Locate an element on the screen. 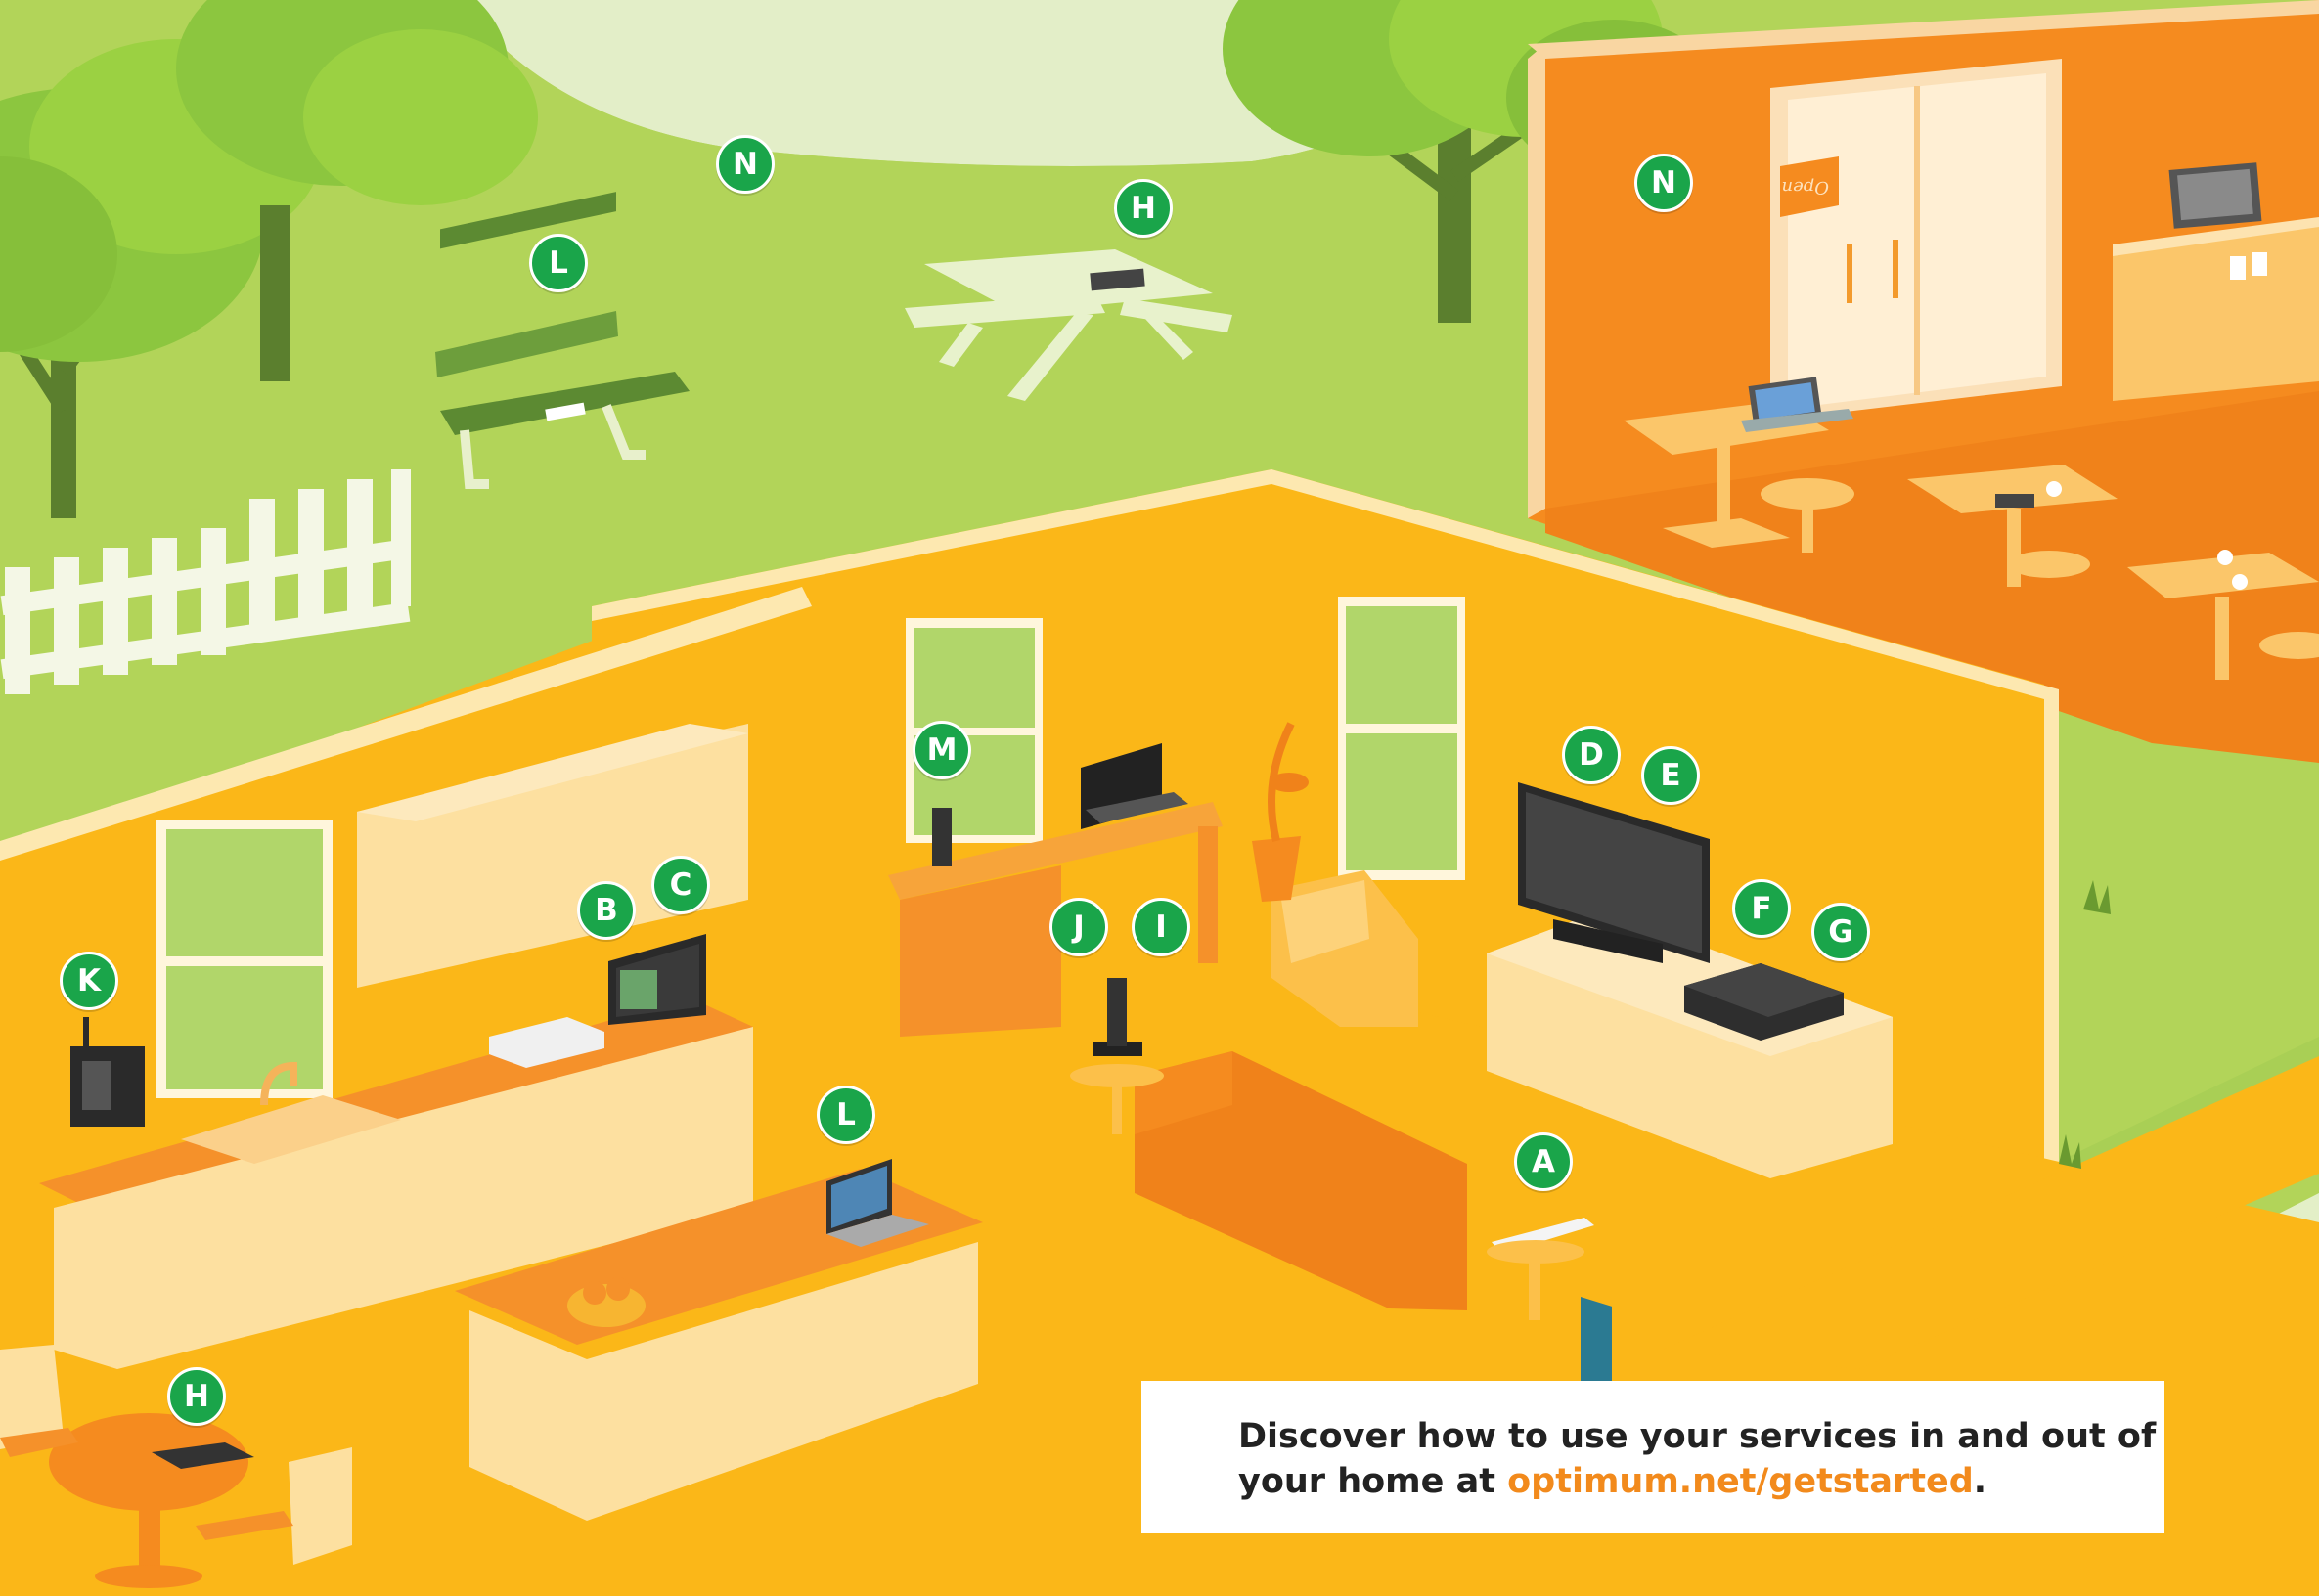 The image size is (2319, 1596). marker-h-picnic-label: H is located at coordinates (1143, 208).